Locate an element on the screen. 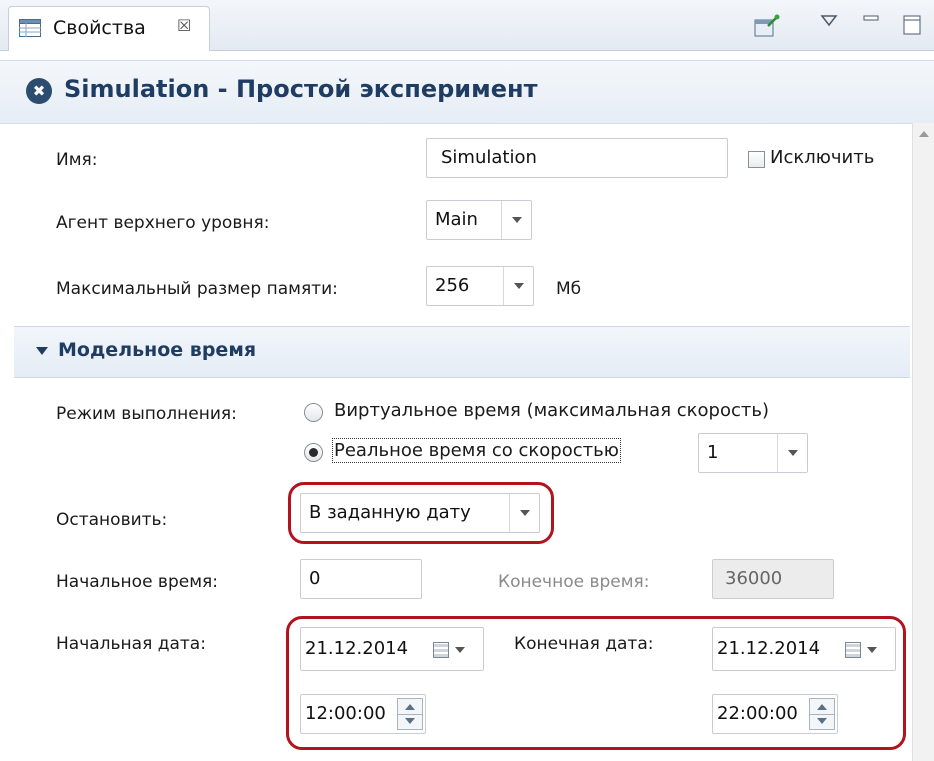 The height and width of the screenshot is (761, 934). exclude-label: Исключить is located at coordinates (822, 157).